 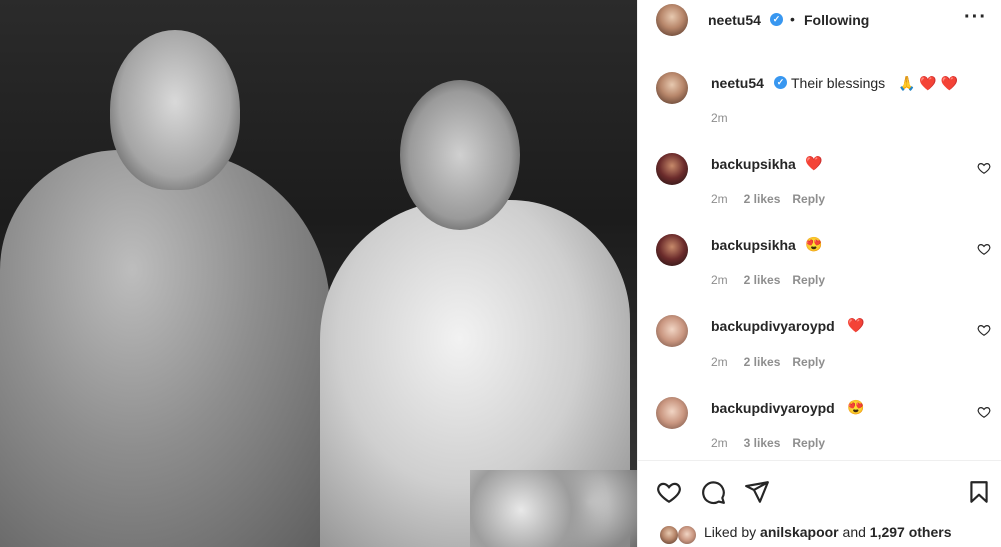 What do you see at coordinates (734, 20) in the screenshot?
I see `author-username: neetu54` at bounding box center [734, 20].